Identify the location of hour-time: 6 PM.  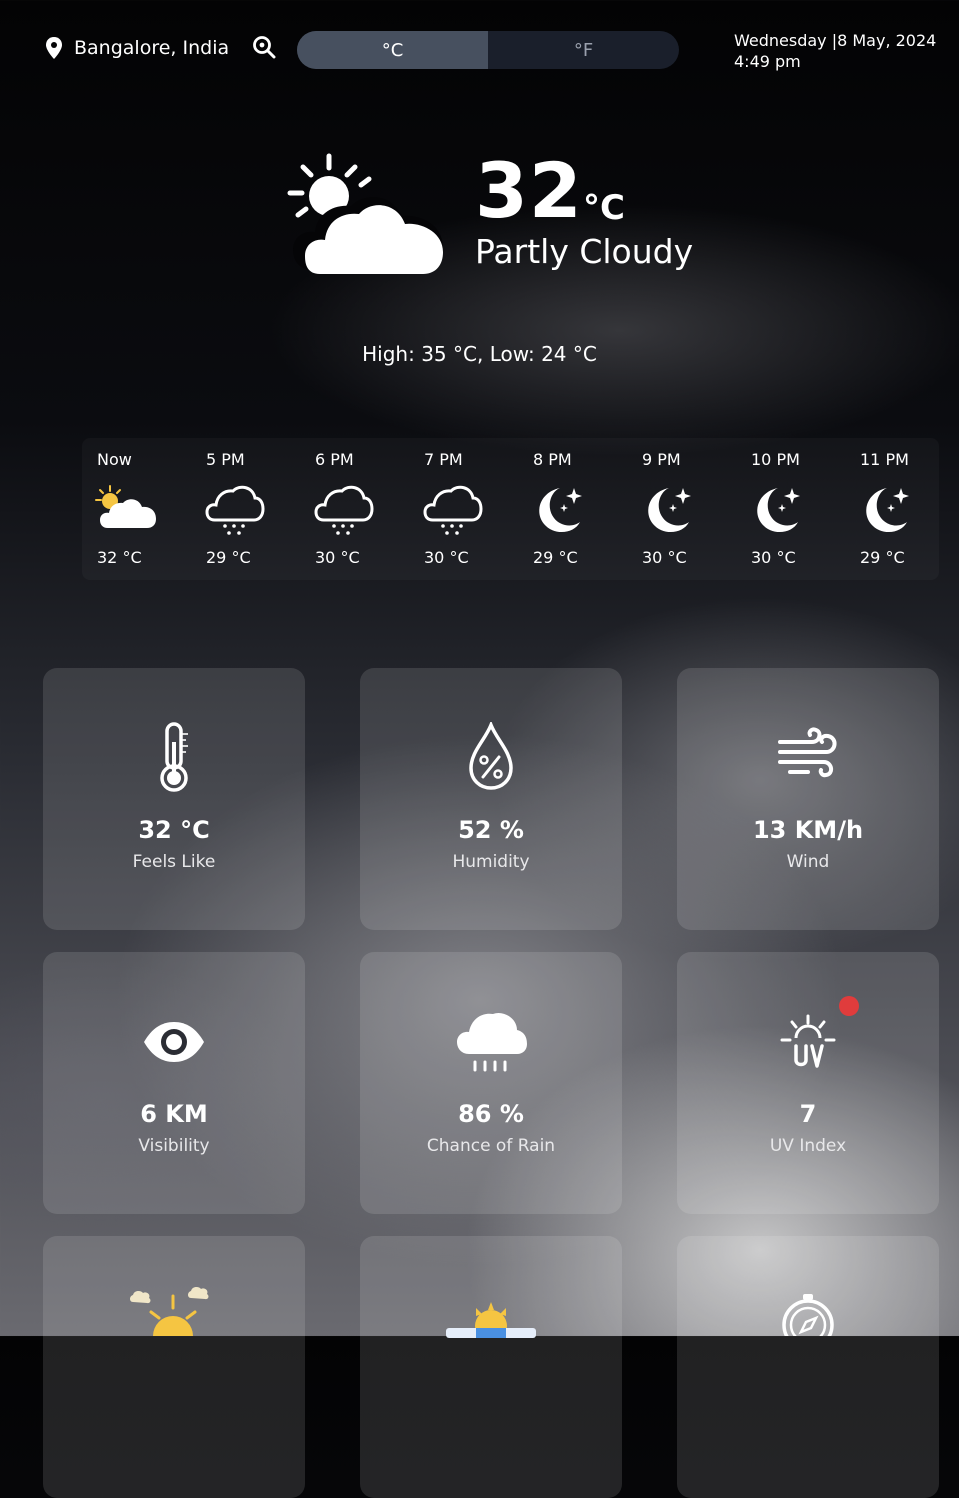
(334, 459).